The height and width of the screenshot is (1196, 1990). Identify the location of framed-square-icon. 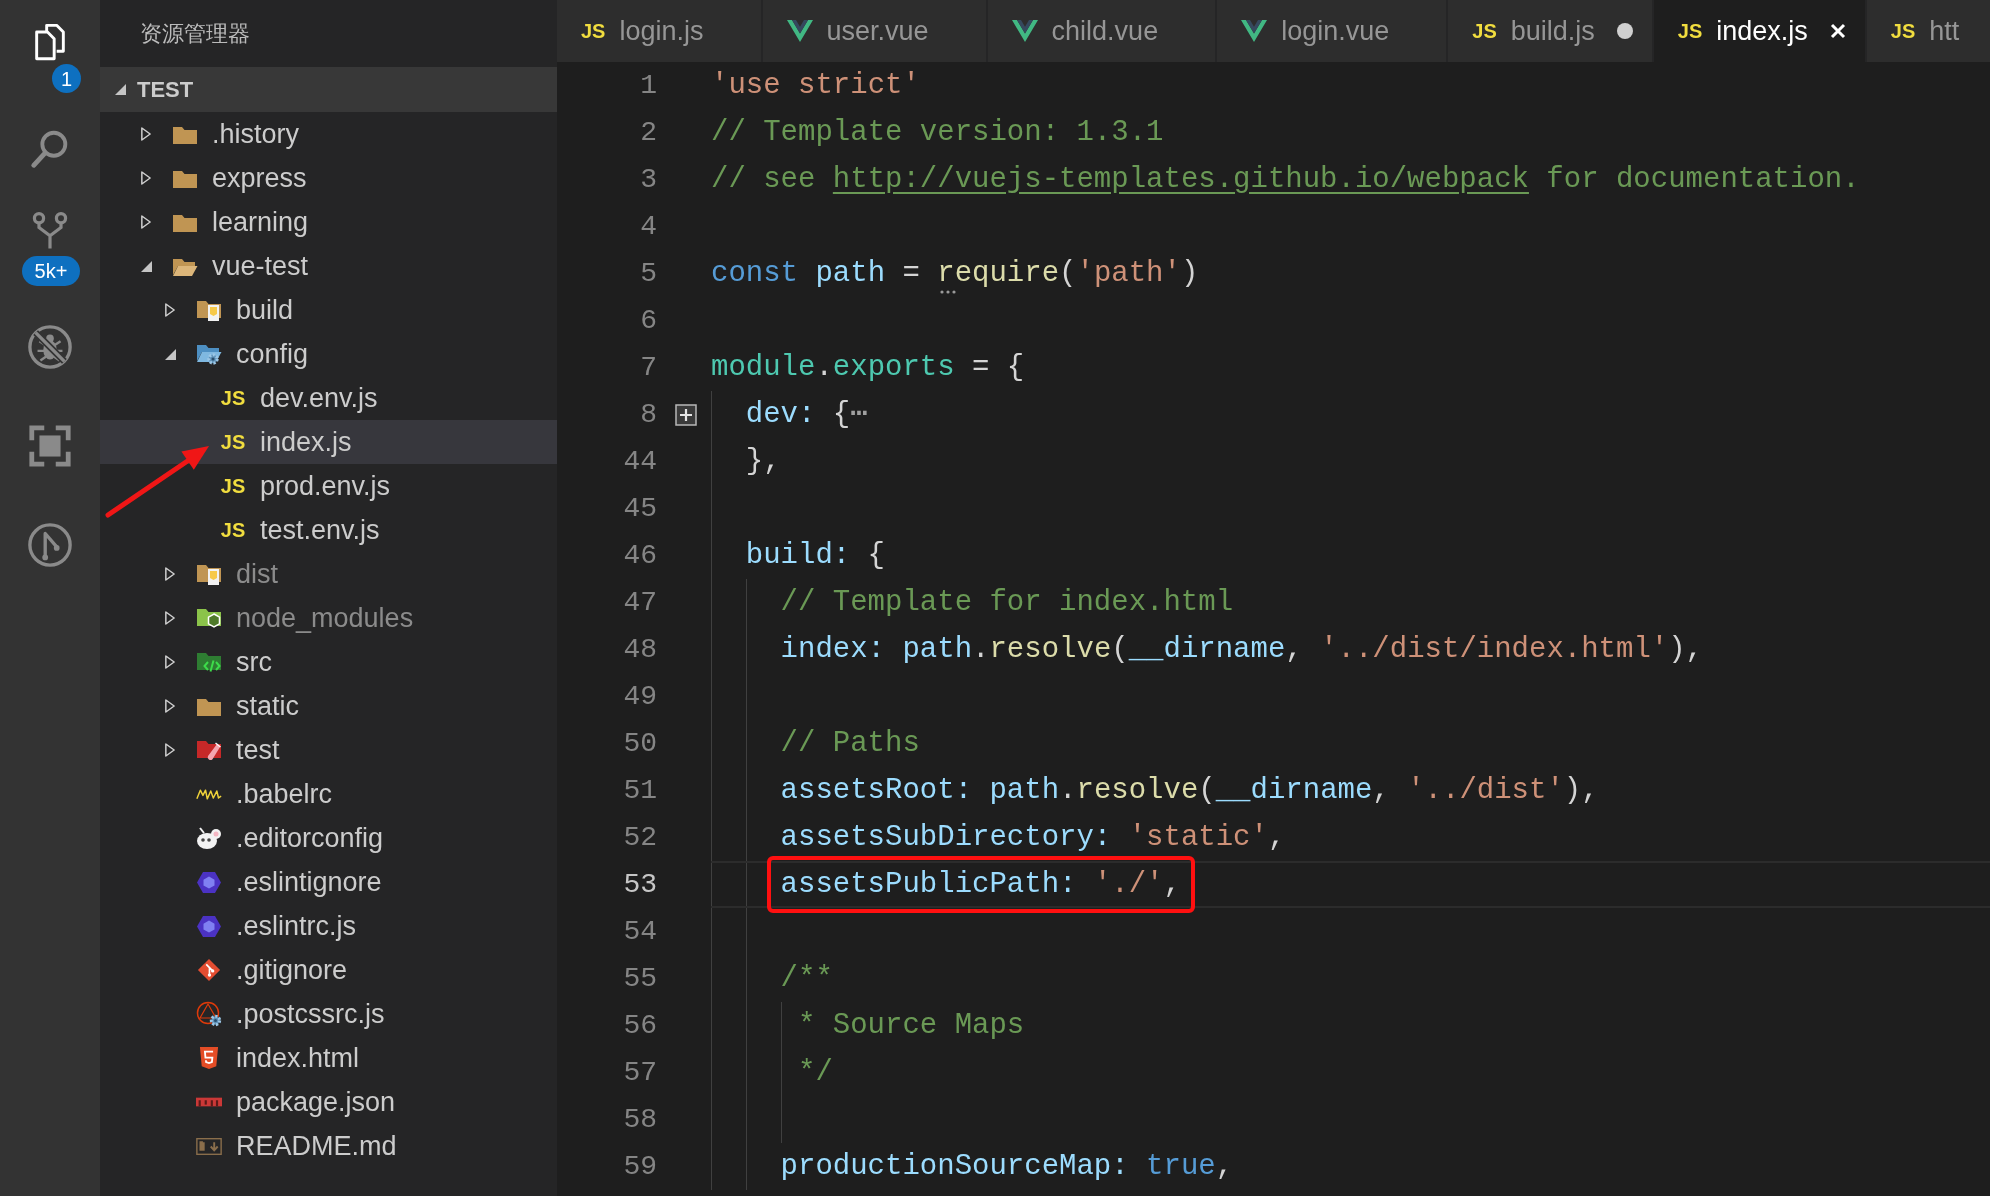
(50, 445).